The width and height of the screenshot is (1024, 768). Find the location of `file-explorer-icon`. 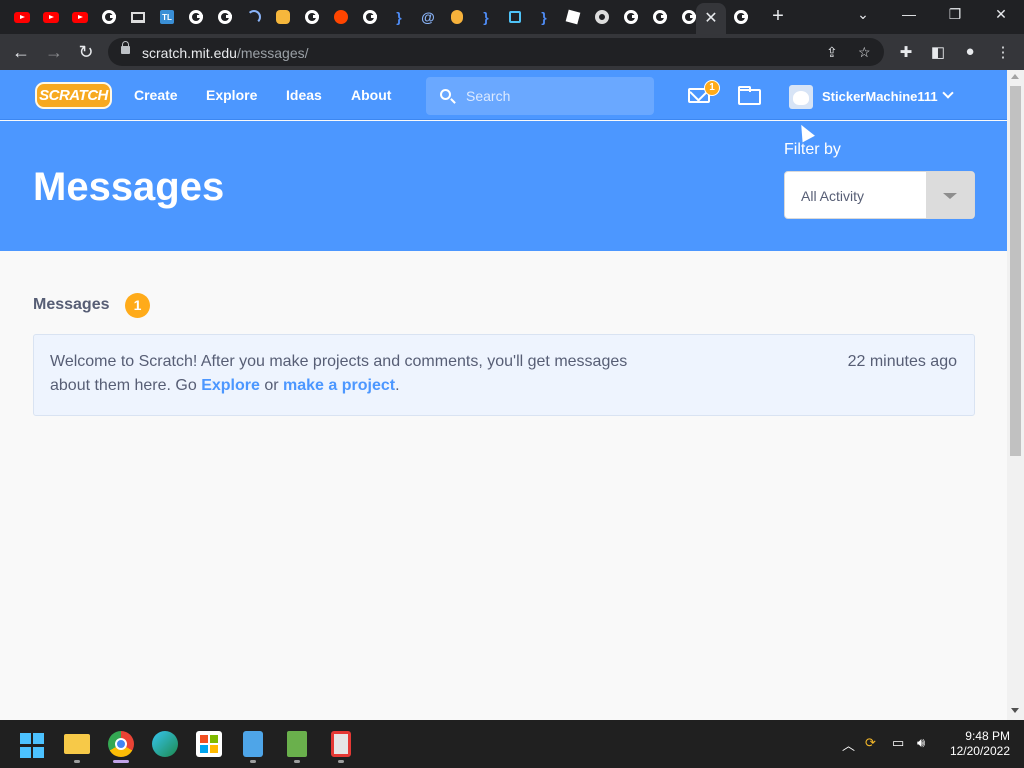

file-explorer-icon is located at coordinates (77, 744).